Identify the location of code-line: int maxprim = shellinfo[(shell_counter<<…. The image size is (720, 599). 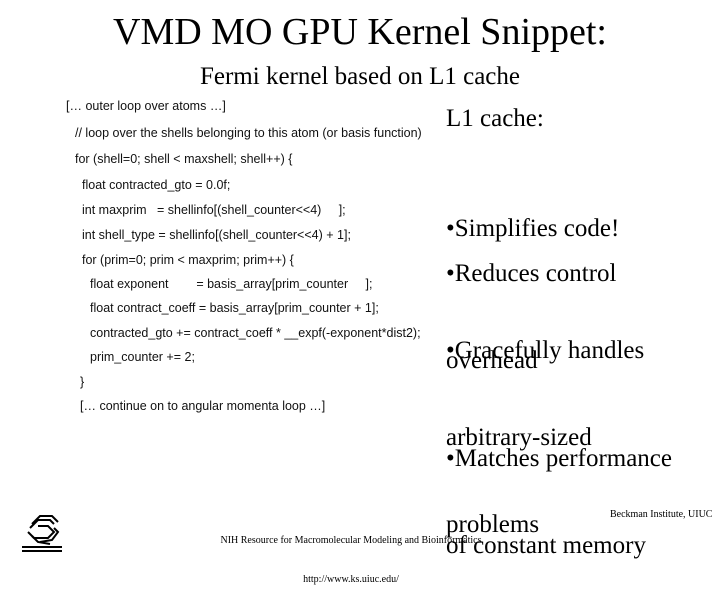
(214, 210).